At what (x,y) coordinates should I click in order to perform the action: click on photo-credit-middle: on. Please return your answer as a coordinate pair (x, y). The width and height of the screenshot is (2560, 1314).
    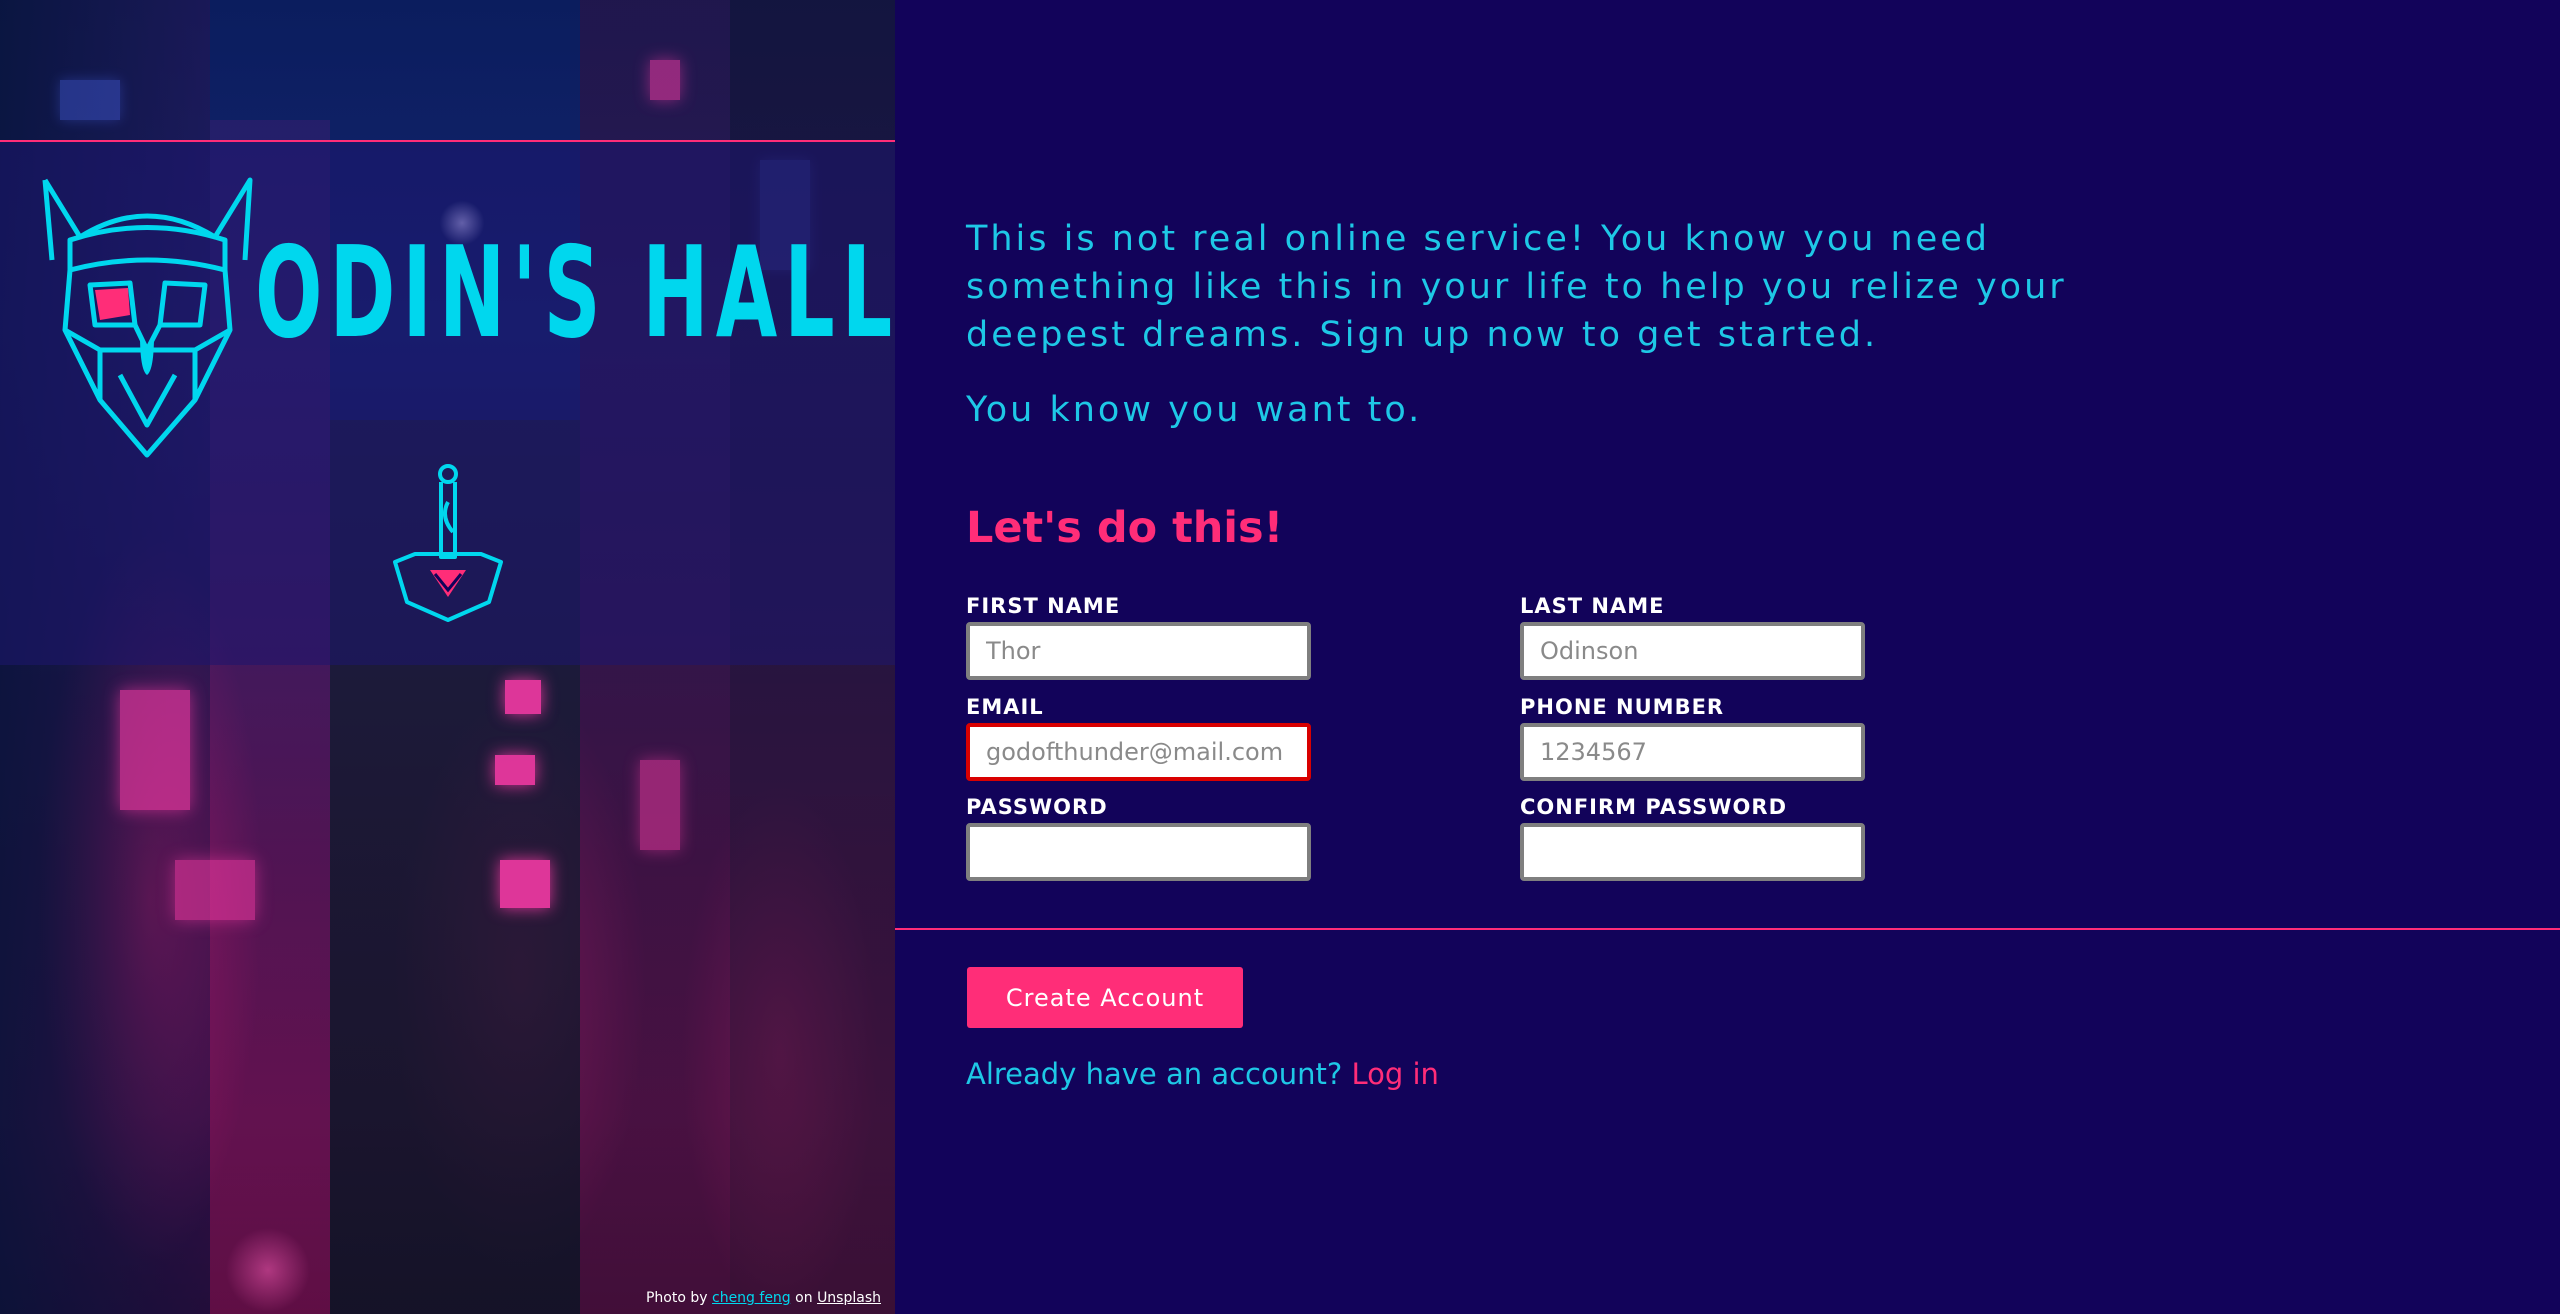
    Looking at the image, I should click on (804, 1298).